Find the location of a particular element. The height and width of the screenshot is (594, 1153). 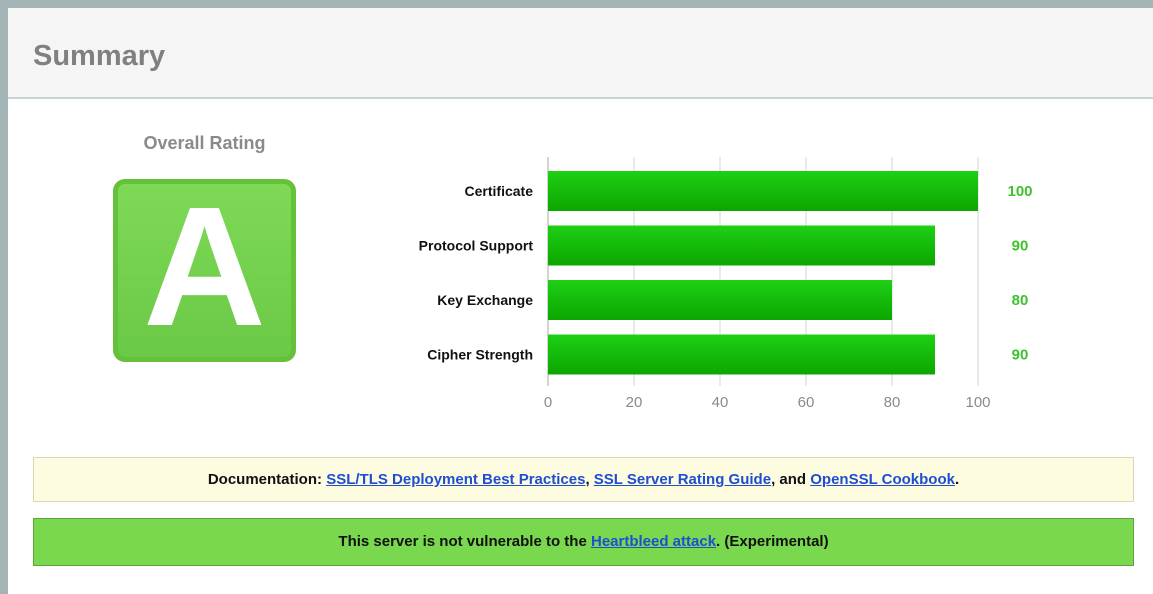

x-tick-label: 20 is located at coordinates (634, 402).